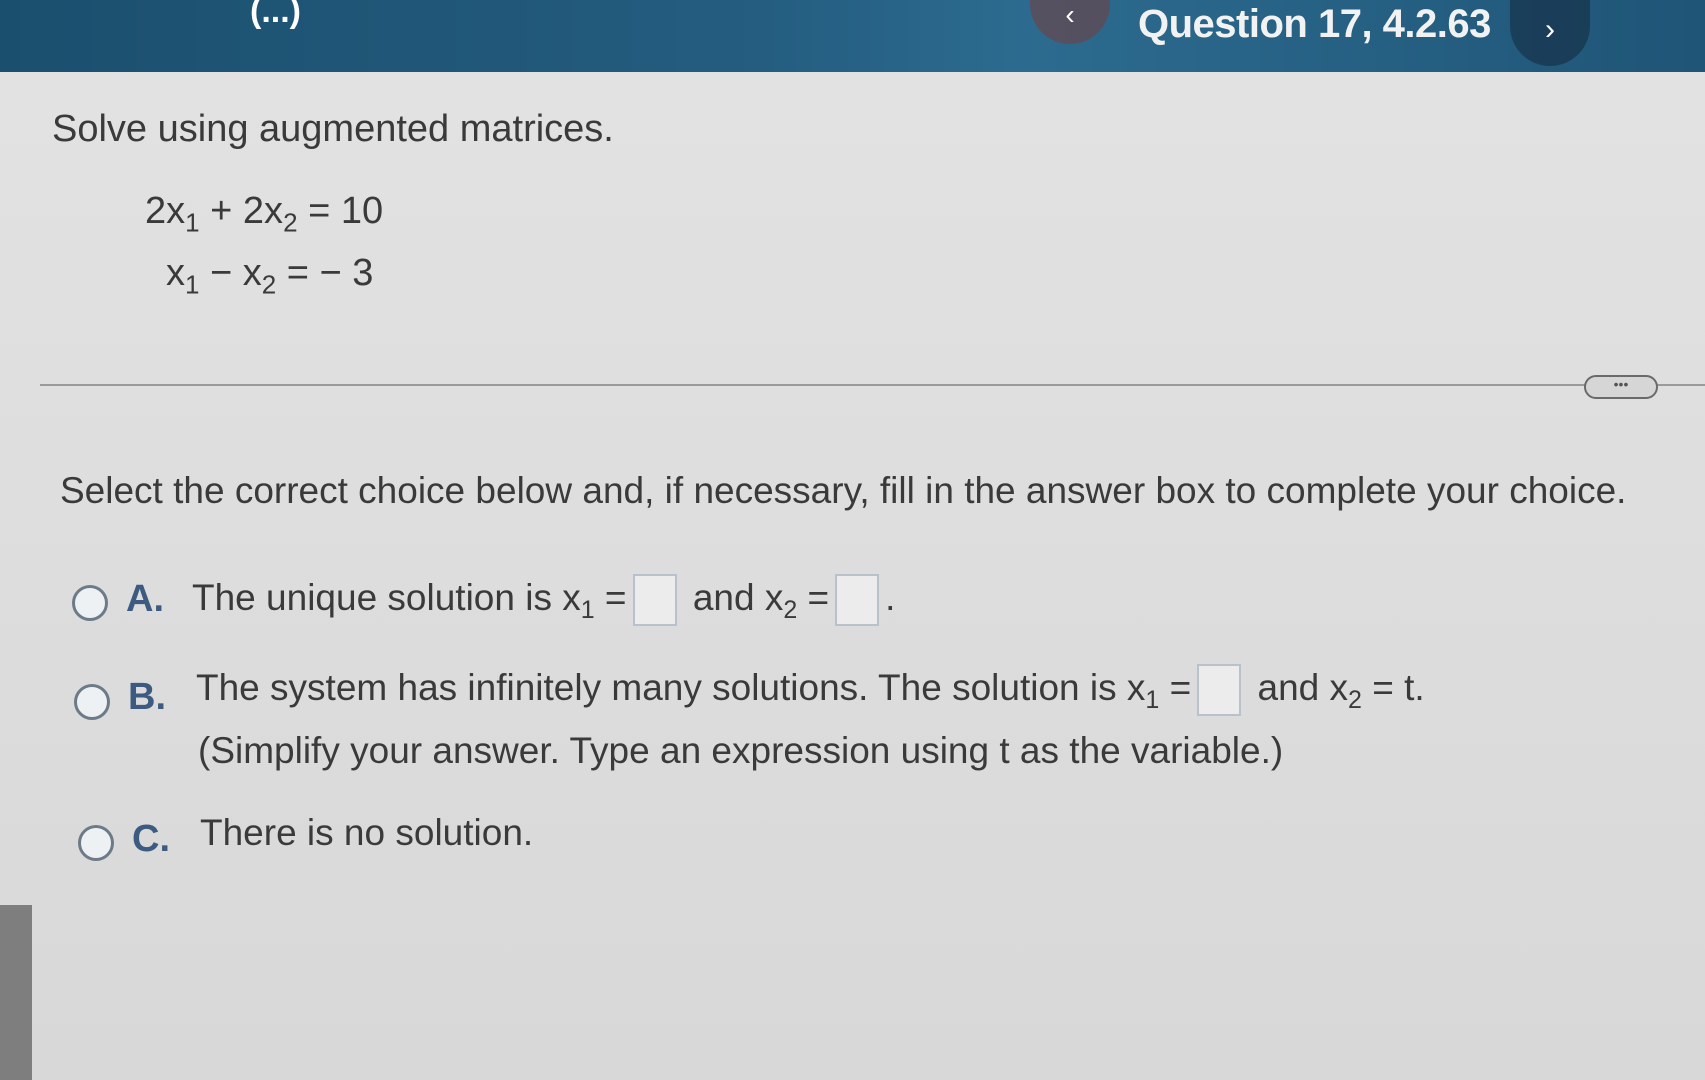 The width and height of the screenshot is (1705, 1080). Describe the element at coordinates (1621, 387) in the screenshot. I see `more-options-button: •••` at that location.